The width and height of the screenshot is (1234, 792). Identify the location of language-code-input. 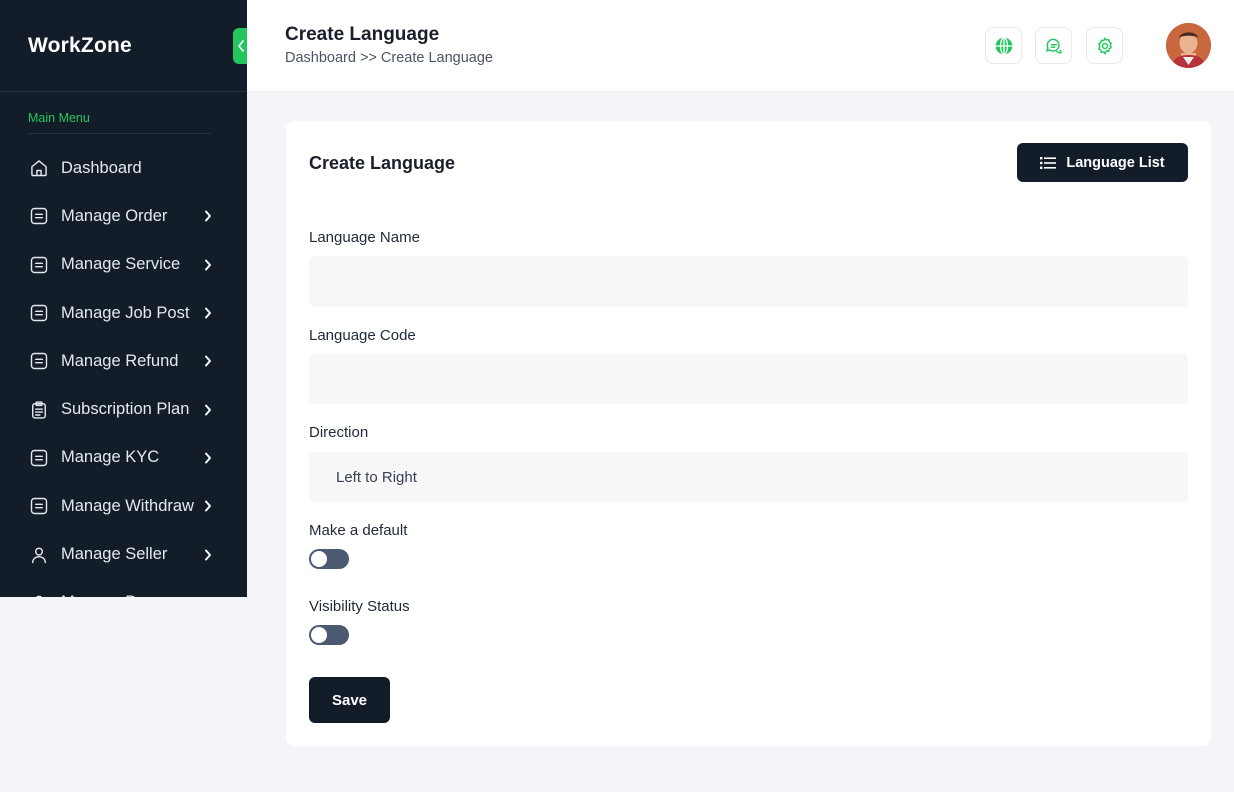
(748, 378).